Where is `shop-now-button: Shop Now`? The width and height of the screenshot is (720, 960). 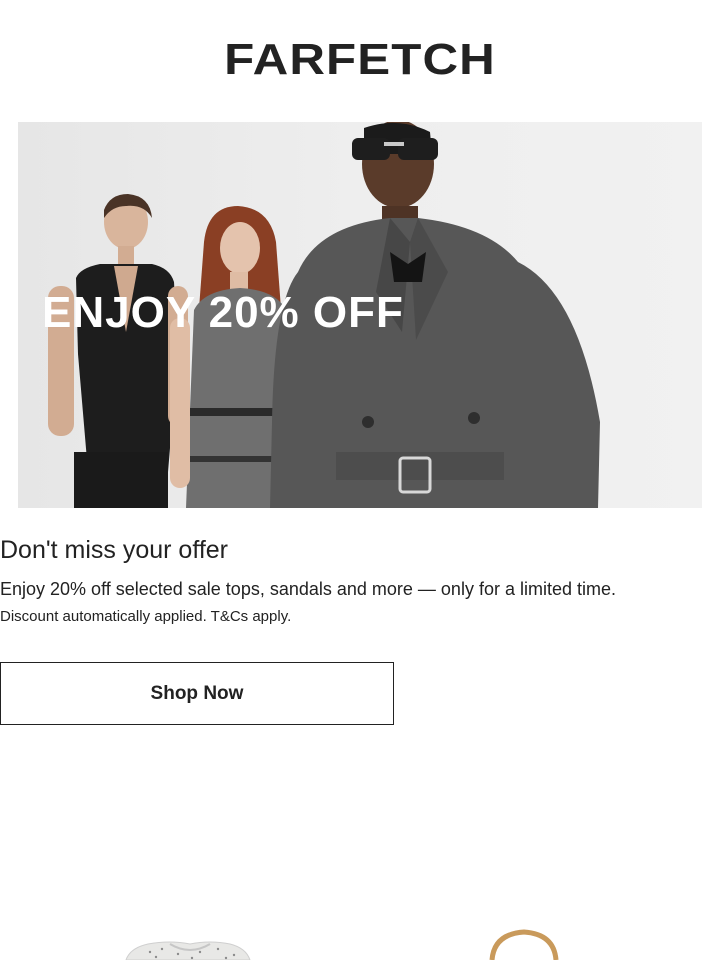 shop-now-button: Shop Now is located at coordinates (197, 693).